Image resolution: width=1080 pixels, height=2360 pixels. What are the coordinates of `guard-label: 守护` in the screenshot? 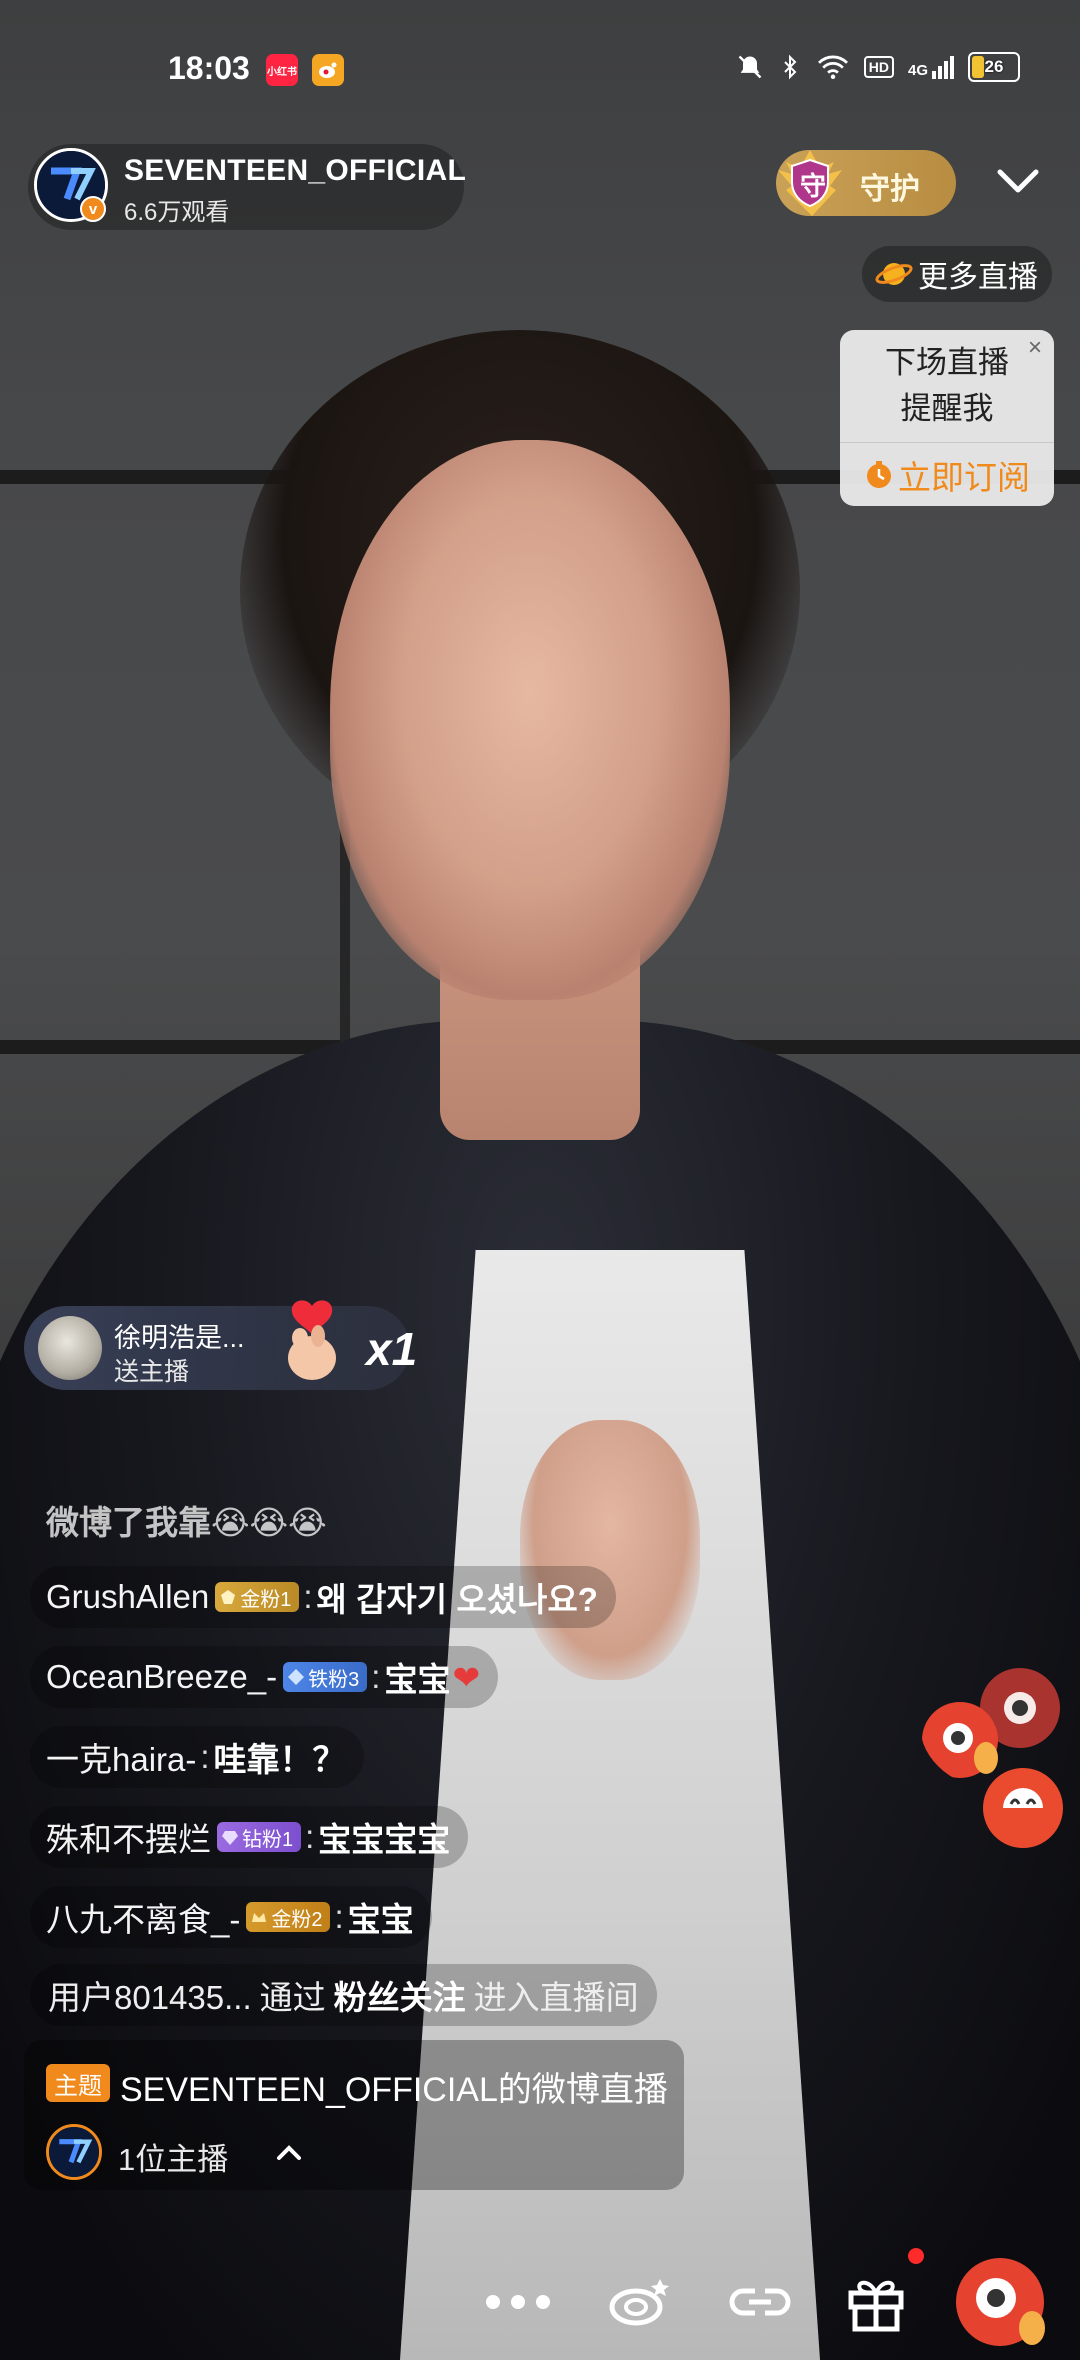 It's located at (890, 189).